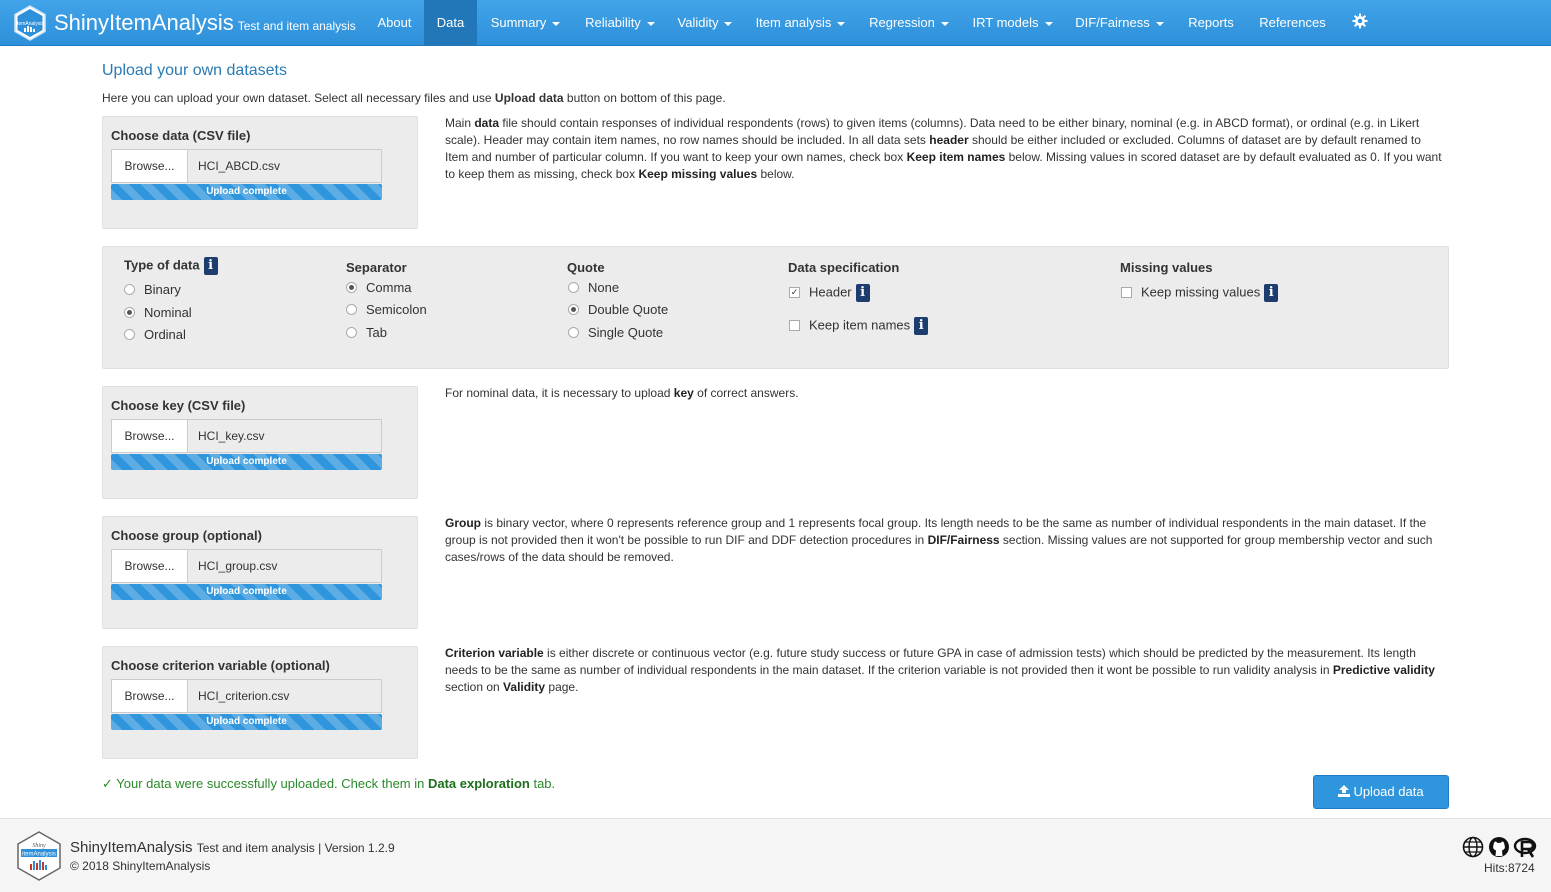 The height and width of the screenshot is (892, 1551). Describe the element at coordinates (524, 687) in the screenshot. I see `description-bold: Validity` at that location.